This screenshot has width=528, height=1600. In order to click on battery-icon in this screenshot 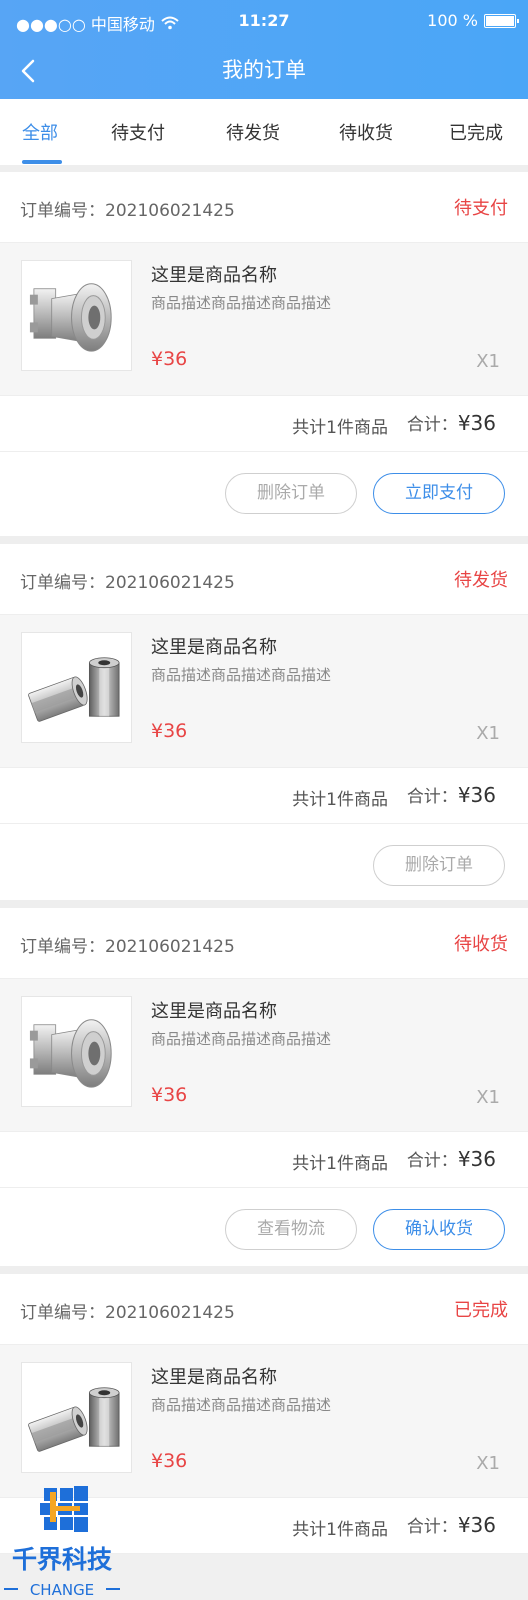, I will do `click(501, 20)`.